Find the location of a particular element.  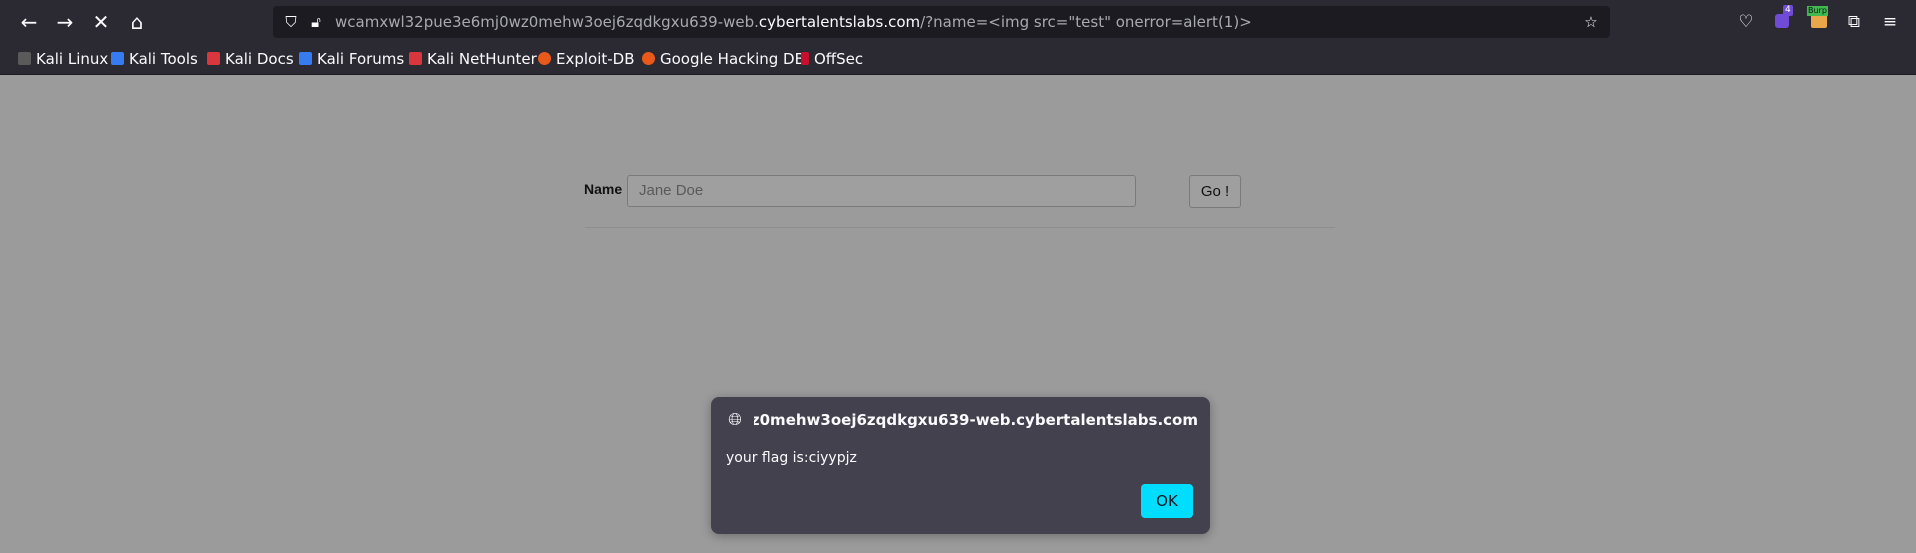

burp-label: Burp is located at coordinates (1817, 11).